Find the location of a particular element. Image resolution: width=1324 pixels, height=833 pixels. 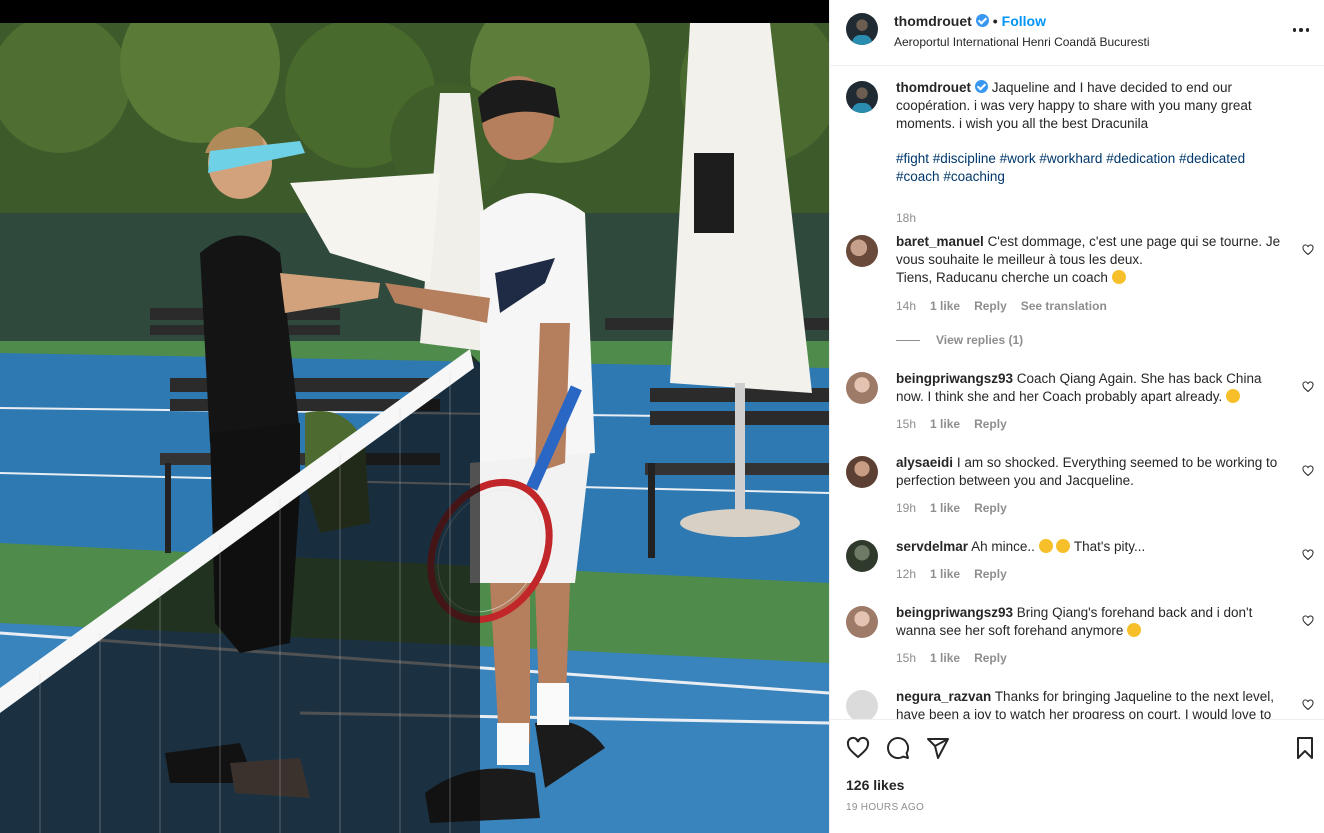

comment-body: Ah mince.. is located at coordinates (1003, 546).